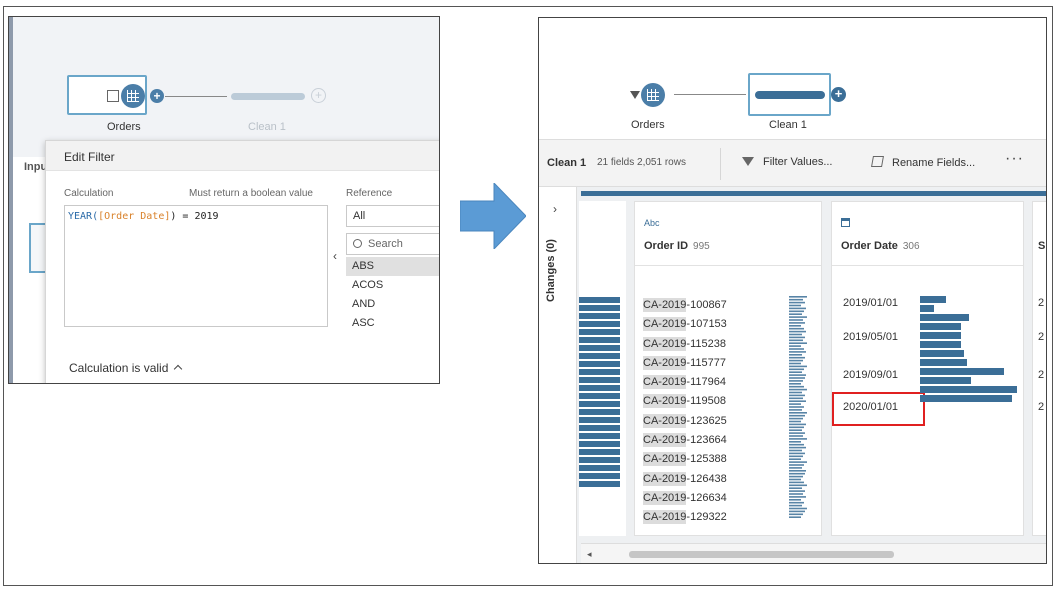 Image resolution: width=1057 pixels, height=590 pixels. Describe the element at coordinates (392, 216) in the screenshot. I see `reference-dropdown: All` at that location.